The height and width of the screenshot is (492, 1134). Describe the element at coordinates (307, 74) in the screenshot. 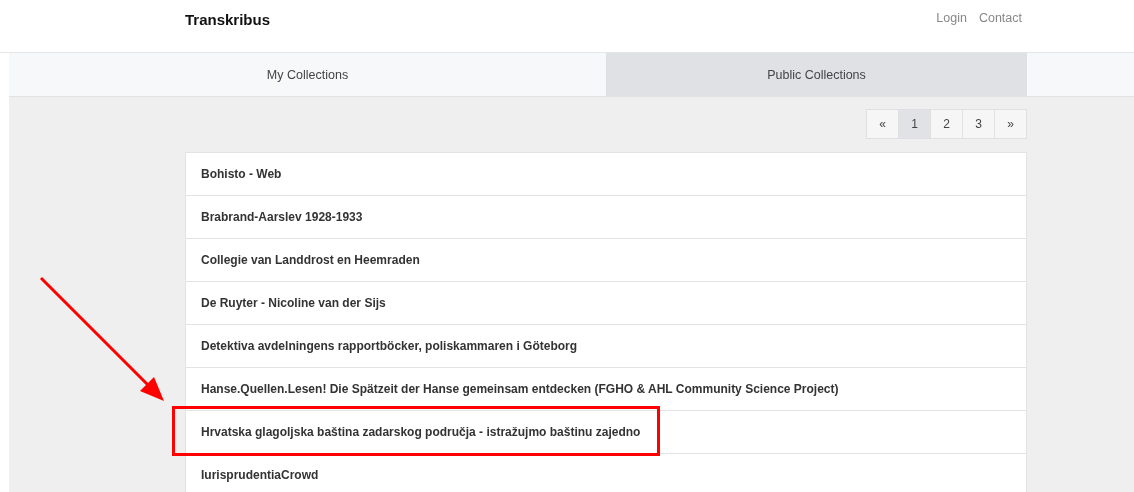

I see `tab: My Collections` at that location.